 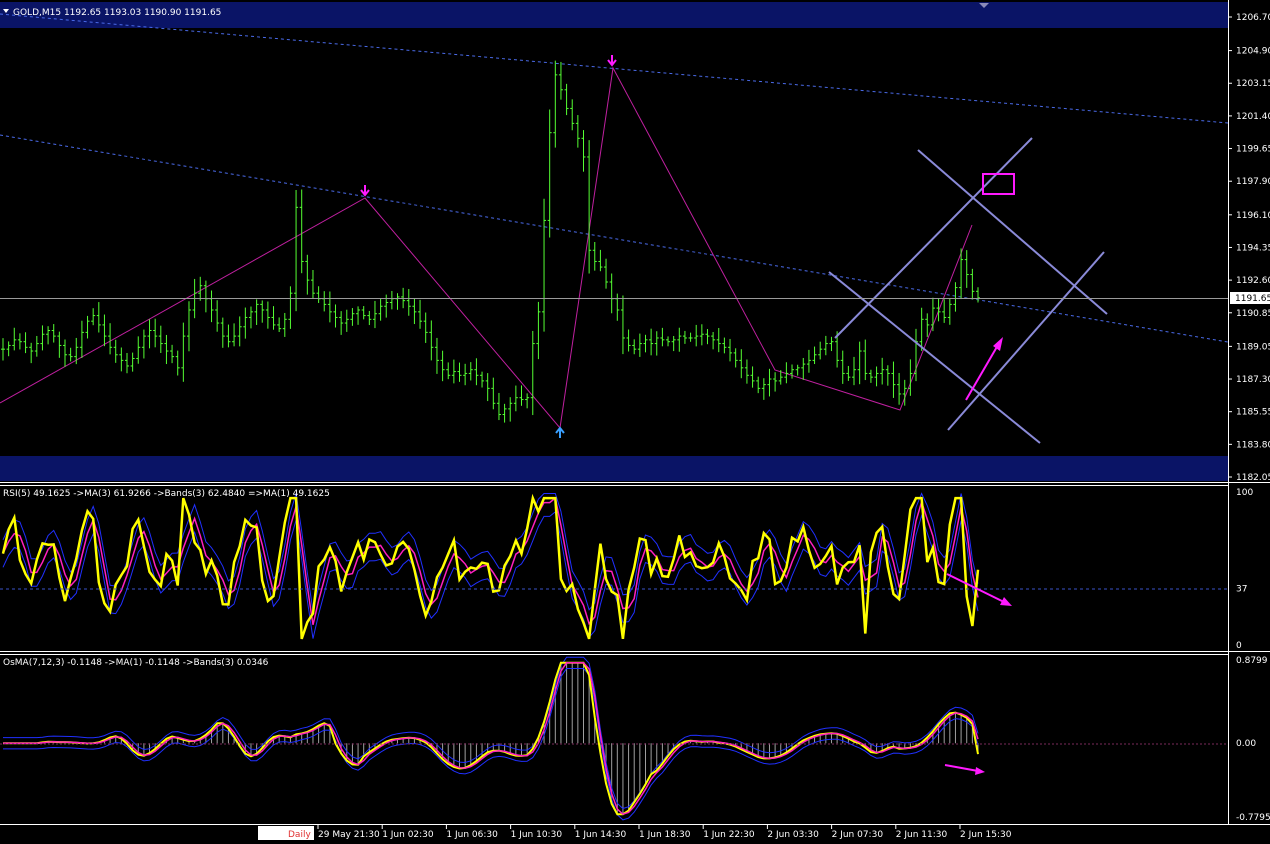 I want to click on time-tick-label: 1 Jun 02:30, so click(x=408, y=835).